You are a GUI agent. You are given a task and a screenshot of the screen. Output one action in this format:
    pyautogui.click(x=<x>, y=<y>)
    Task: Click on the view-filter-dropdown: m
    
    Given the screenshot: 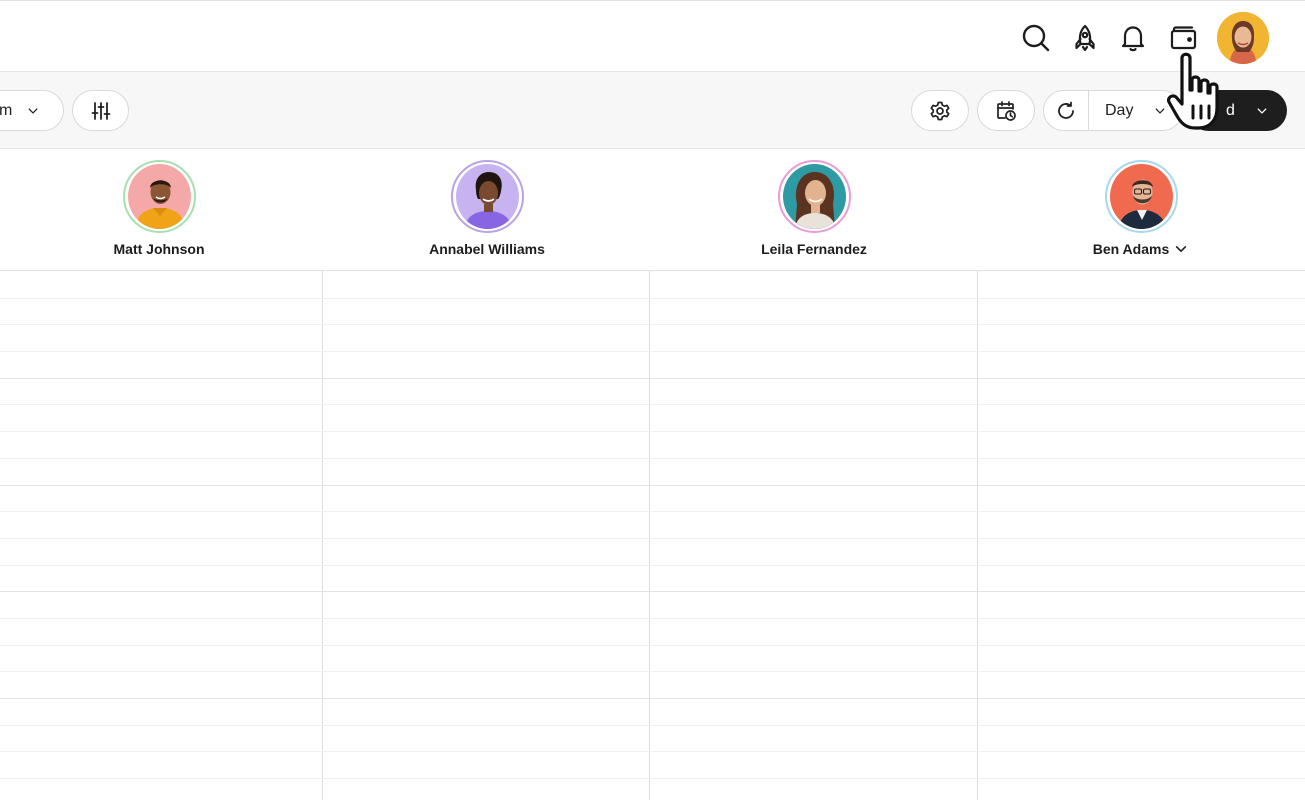 What is the action you would take?
    pyautogui.click(x=32, y=110)
    